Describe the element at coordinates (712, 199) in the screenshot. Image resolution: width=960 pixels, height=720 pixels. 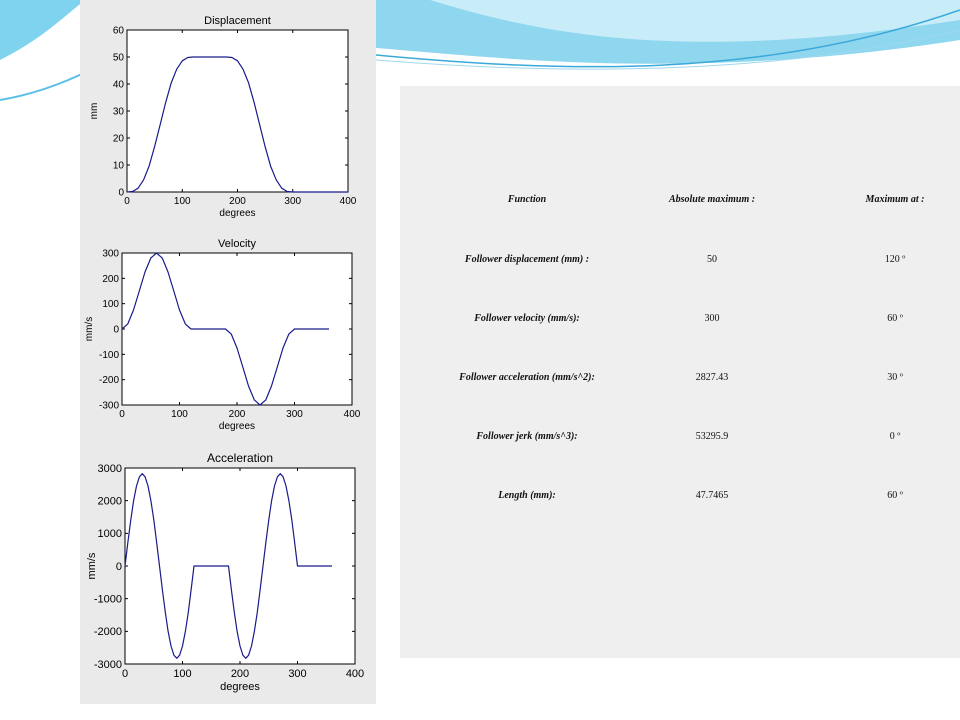
I see `header-absolute-maximum: Absolute maximum :` at that location.